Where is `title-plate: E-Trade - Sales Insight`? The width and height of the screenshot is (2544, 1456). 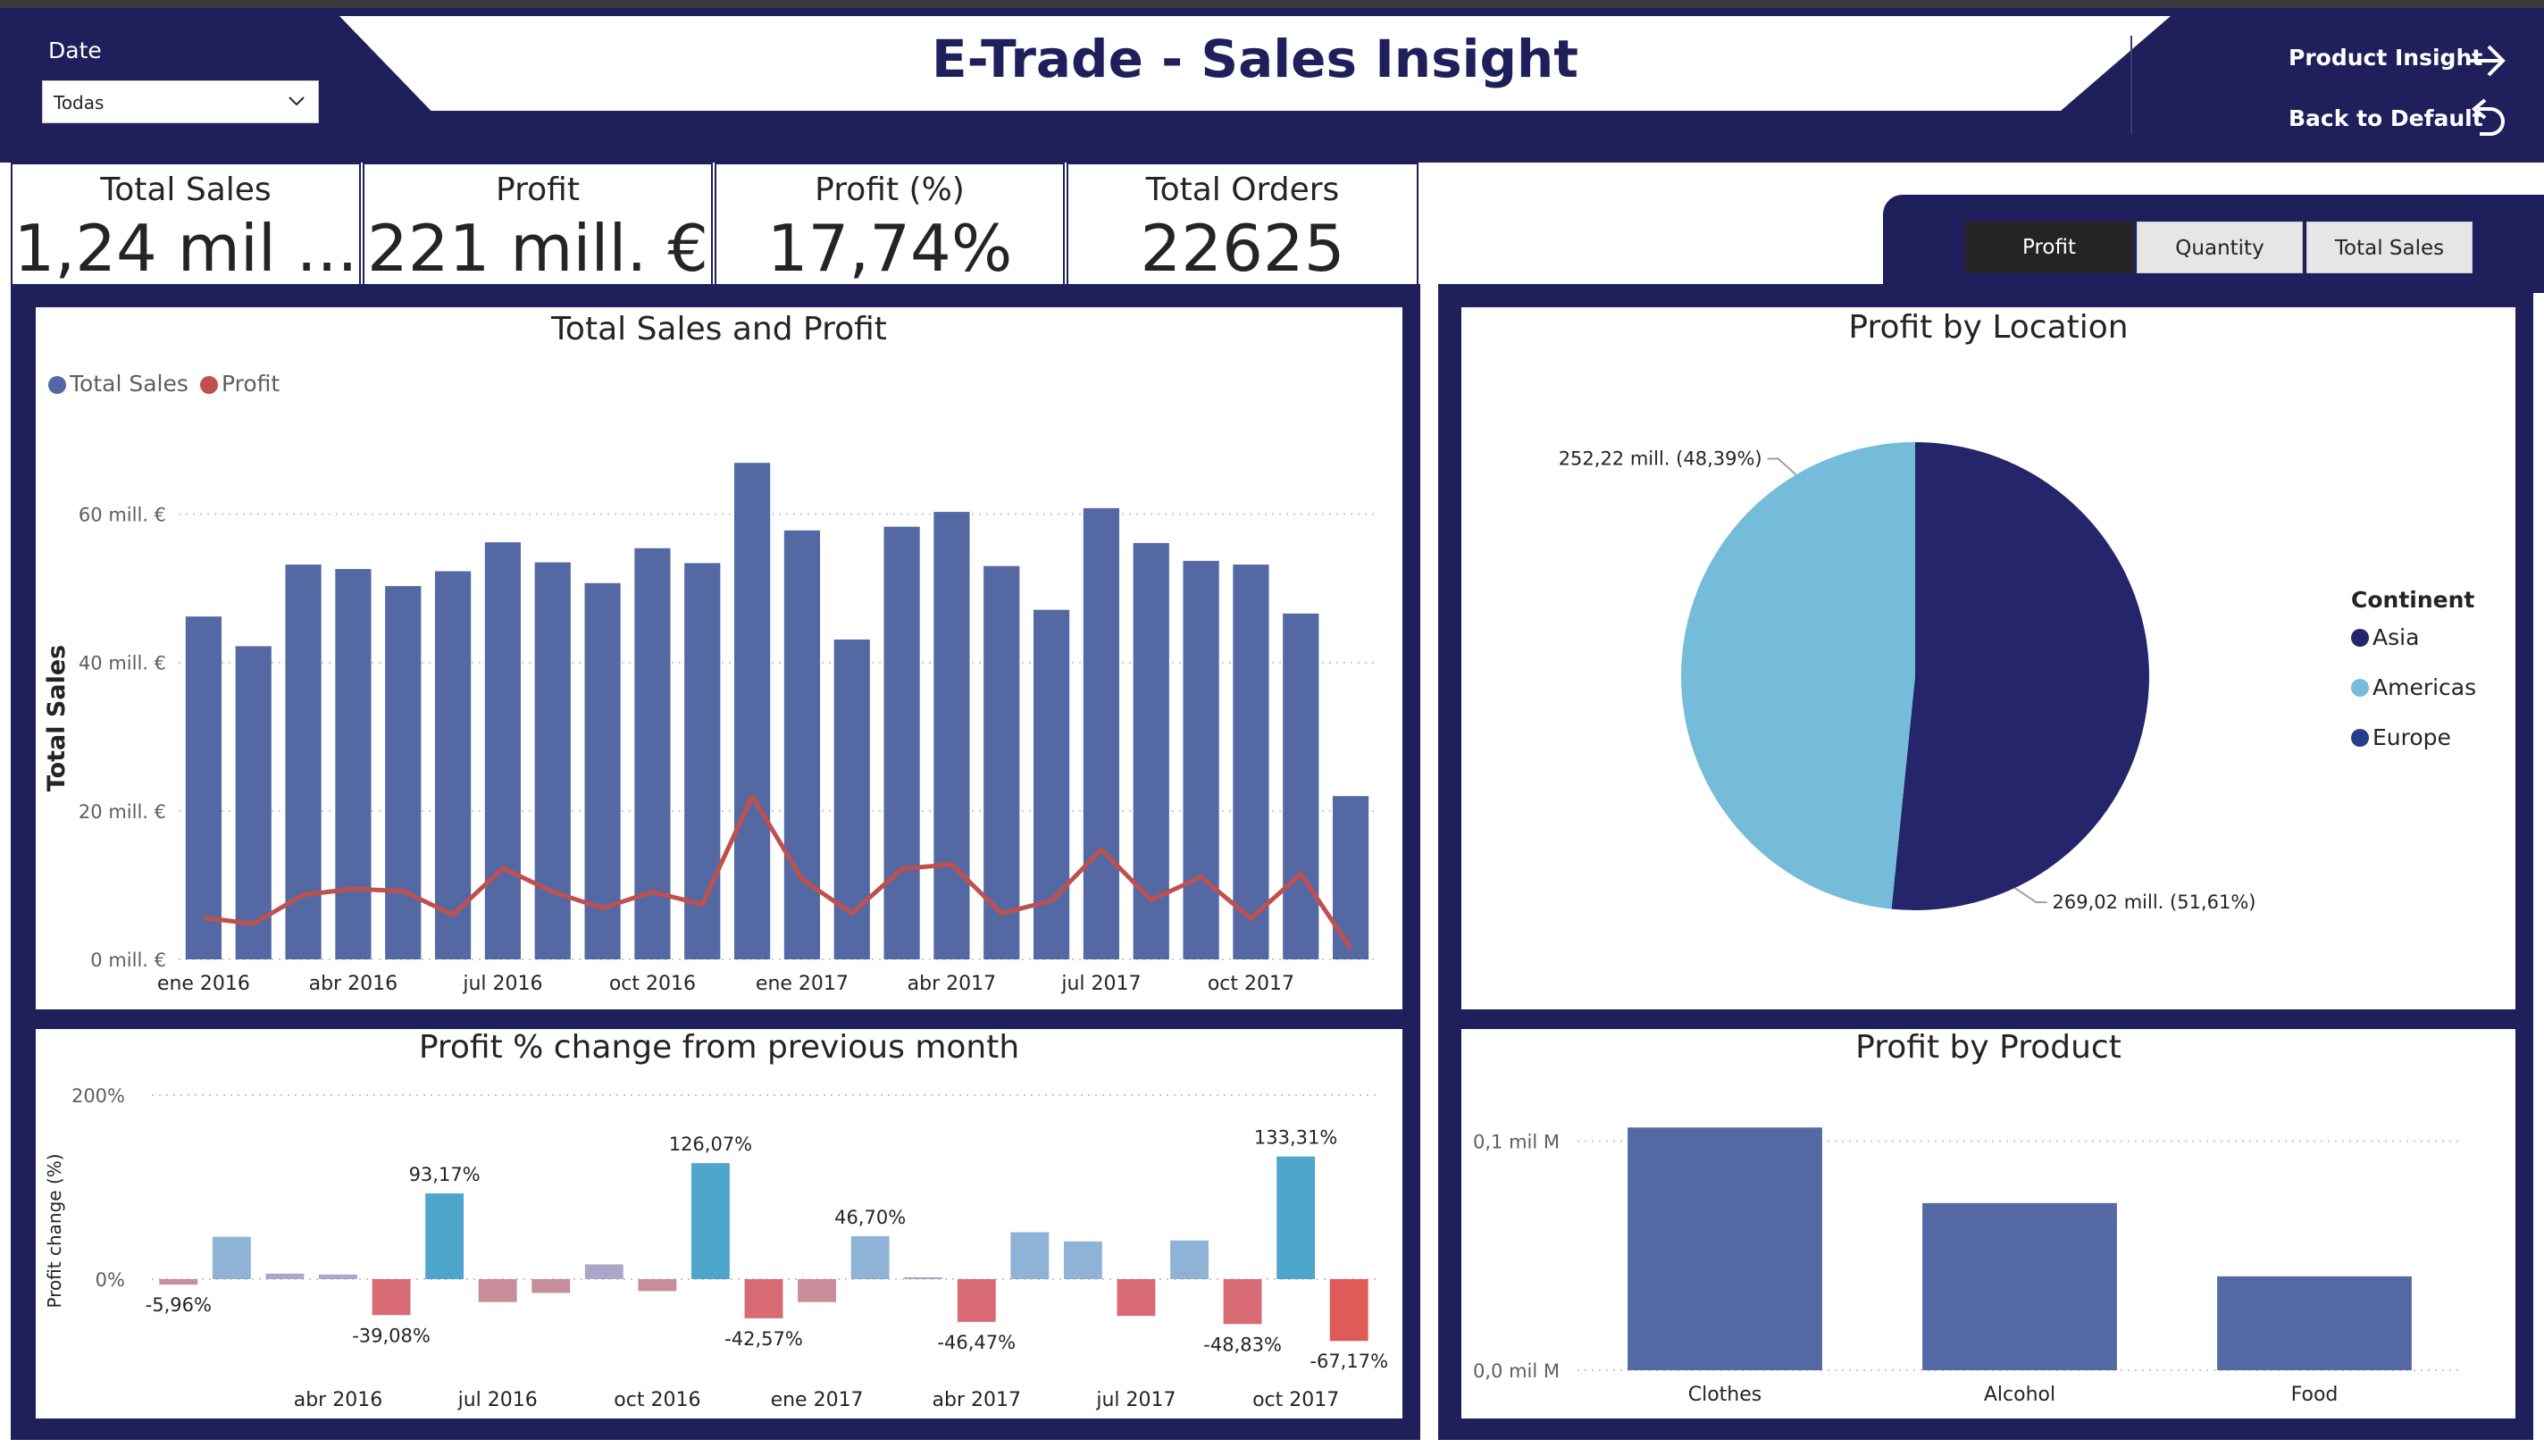
title-plate: E-Trade - Sales Insight is located at coordinates (1255, 63).